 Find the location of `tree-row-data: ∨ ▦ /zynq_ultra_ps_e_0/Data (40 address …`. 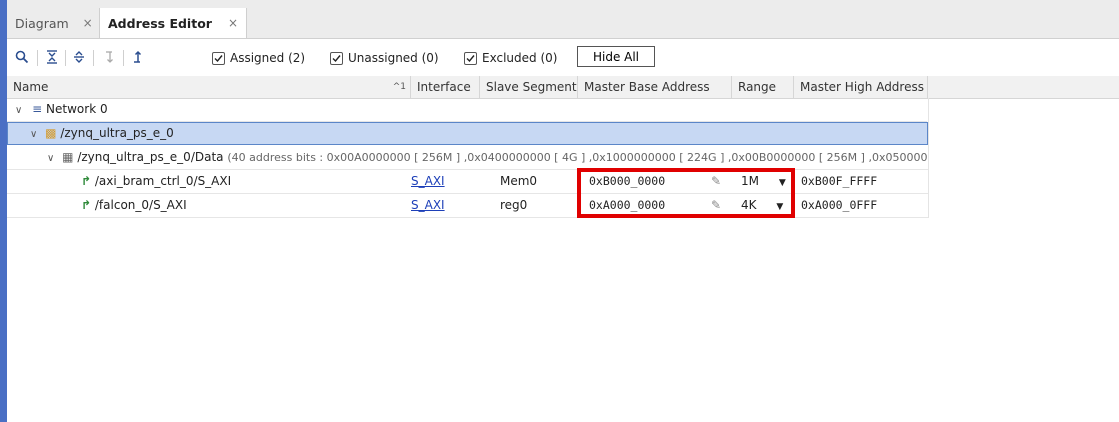

tree-row-data: ∨ ▦ /zynq_ultra_ps_e_0/Data (40 address … is located at coordinates (467, 158).